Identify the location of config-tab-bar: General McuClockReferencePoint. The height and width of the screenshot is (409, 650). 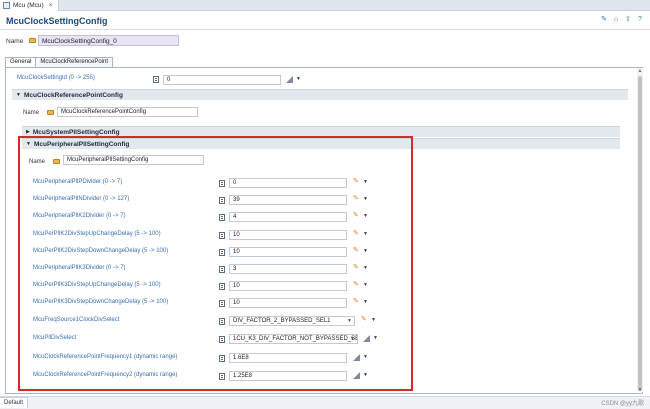
(59, 62).